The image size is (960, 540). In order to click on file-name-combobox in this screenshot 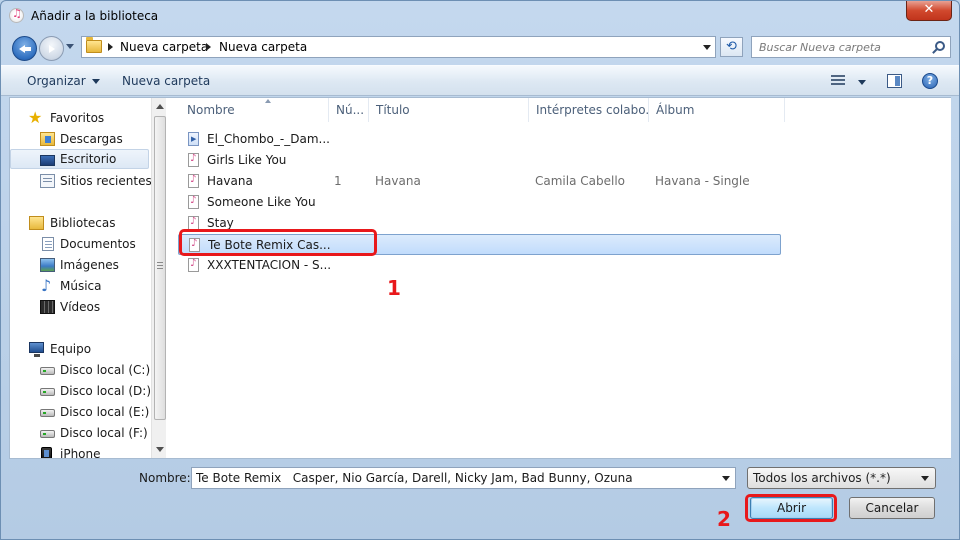, I will do `click(463, 478)`.